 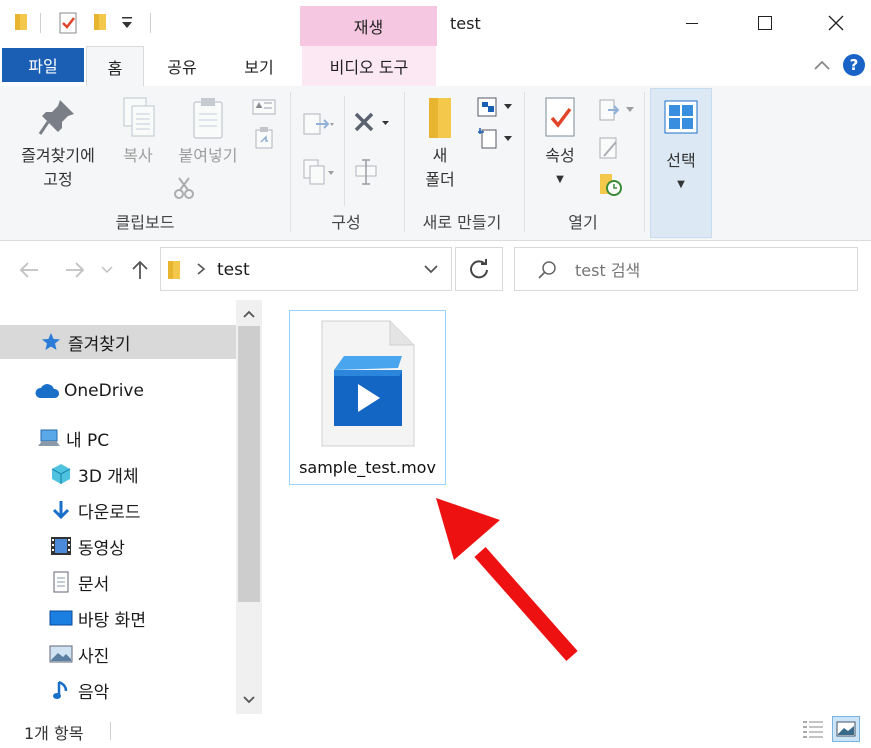 I want to click on pin-label-line2: 고정, so click(x=58, y=179).